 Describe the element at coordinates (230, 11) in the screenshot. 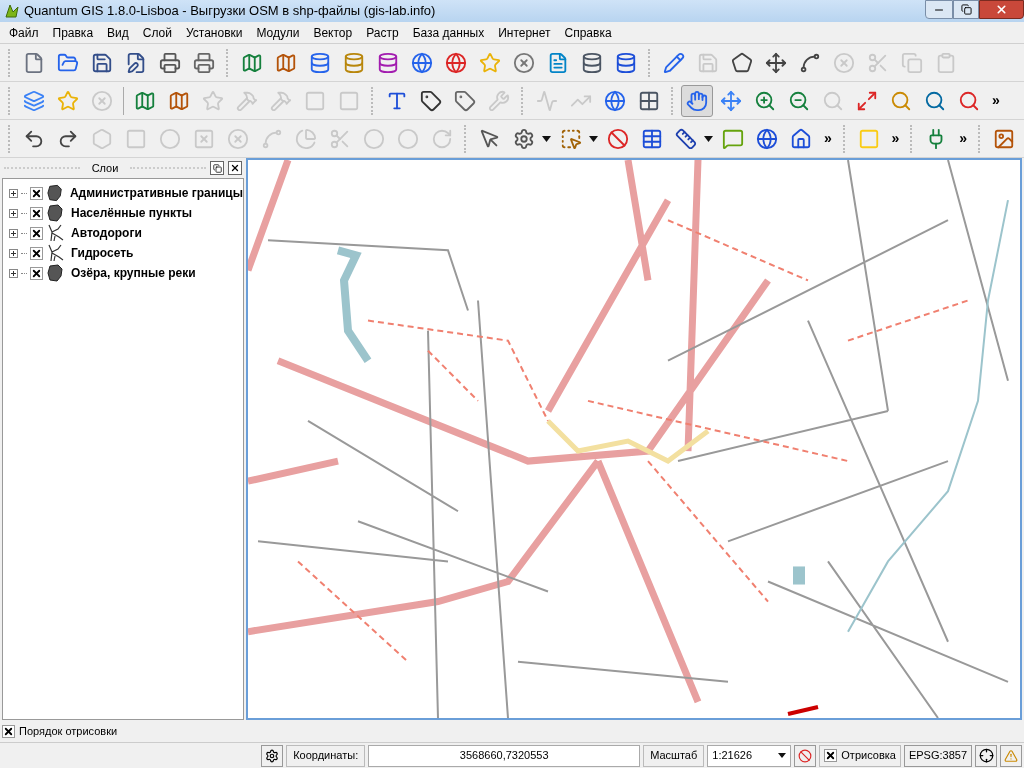

I see `window-title: Quantum GIS 1.8.0-Lisboa - Выгрузки OSM в shp-файлы (gis-lab.info)` at that location.